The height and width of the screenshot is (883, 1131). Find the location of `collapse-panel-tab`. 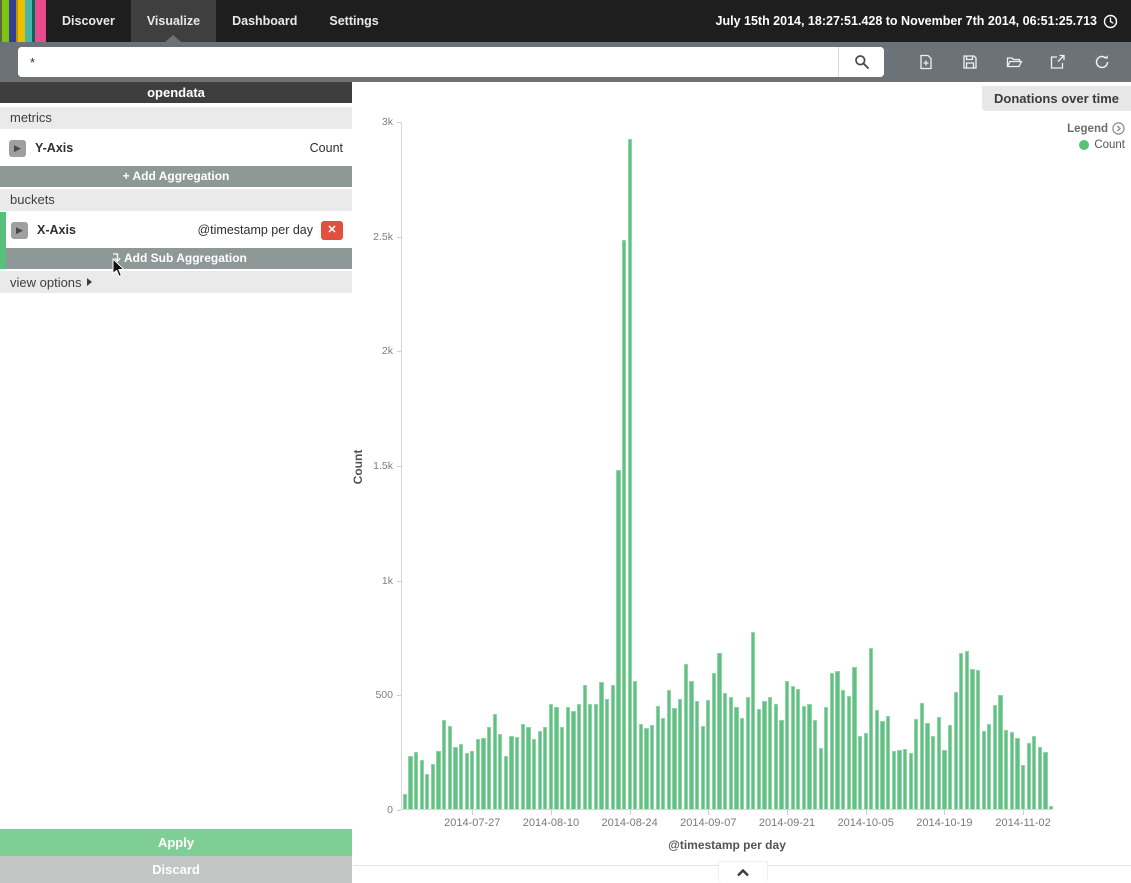

collapse-panel-tab is located at coordinates (743, 872).